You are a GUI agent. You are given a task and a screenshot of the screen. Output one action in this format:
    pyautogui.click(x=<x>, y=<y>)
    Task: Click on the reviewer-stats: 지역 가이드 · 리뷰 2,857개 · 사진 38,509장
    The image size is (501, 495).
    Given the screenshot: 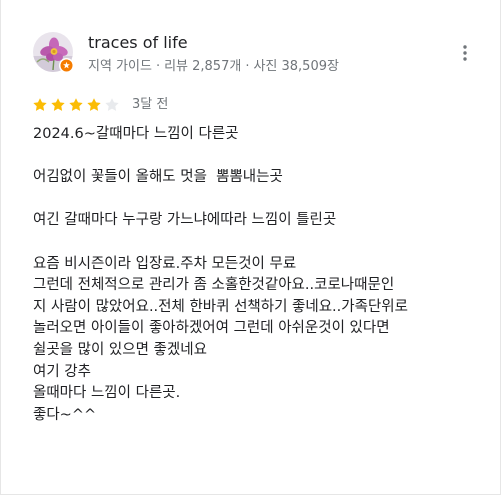 What is the action you would take?
    pyautogui.click(x=213, y=67)
    